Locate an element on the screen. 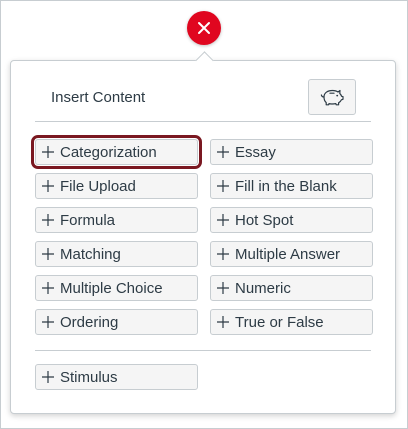 This screenshot has height=429, width=408. insert-multiple-answer-button: Multiple Answer is located at coordinates (291, 254).